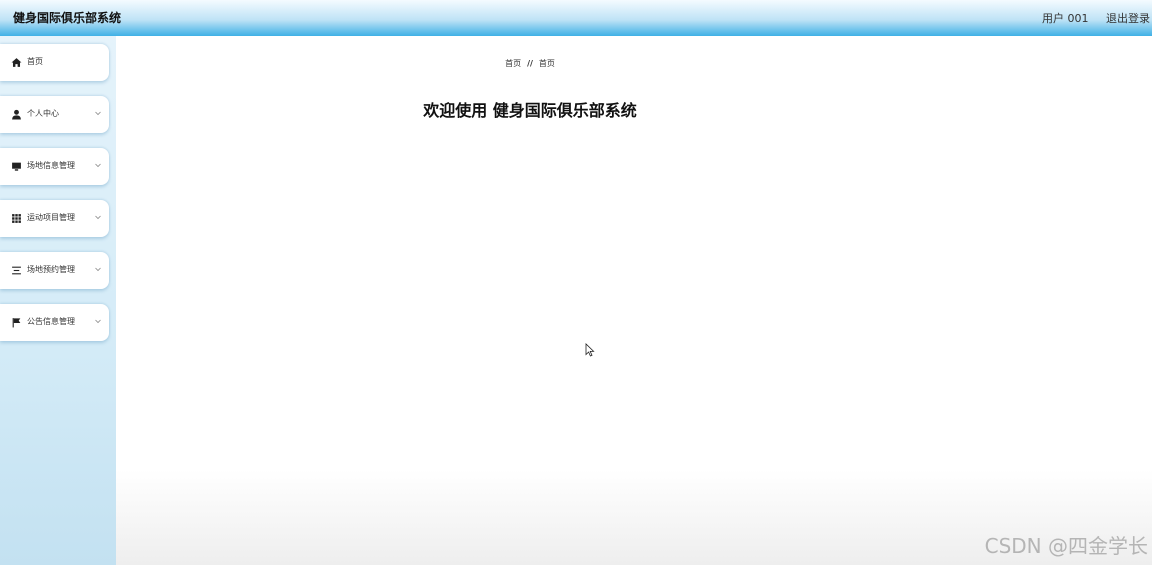  I want to click on watermark: CSDN @四金学长, so click(1066, 546).